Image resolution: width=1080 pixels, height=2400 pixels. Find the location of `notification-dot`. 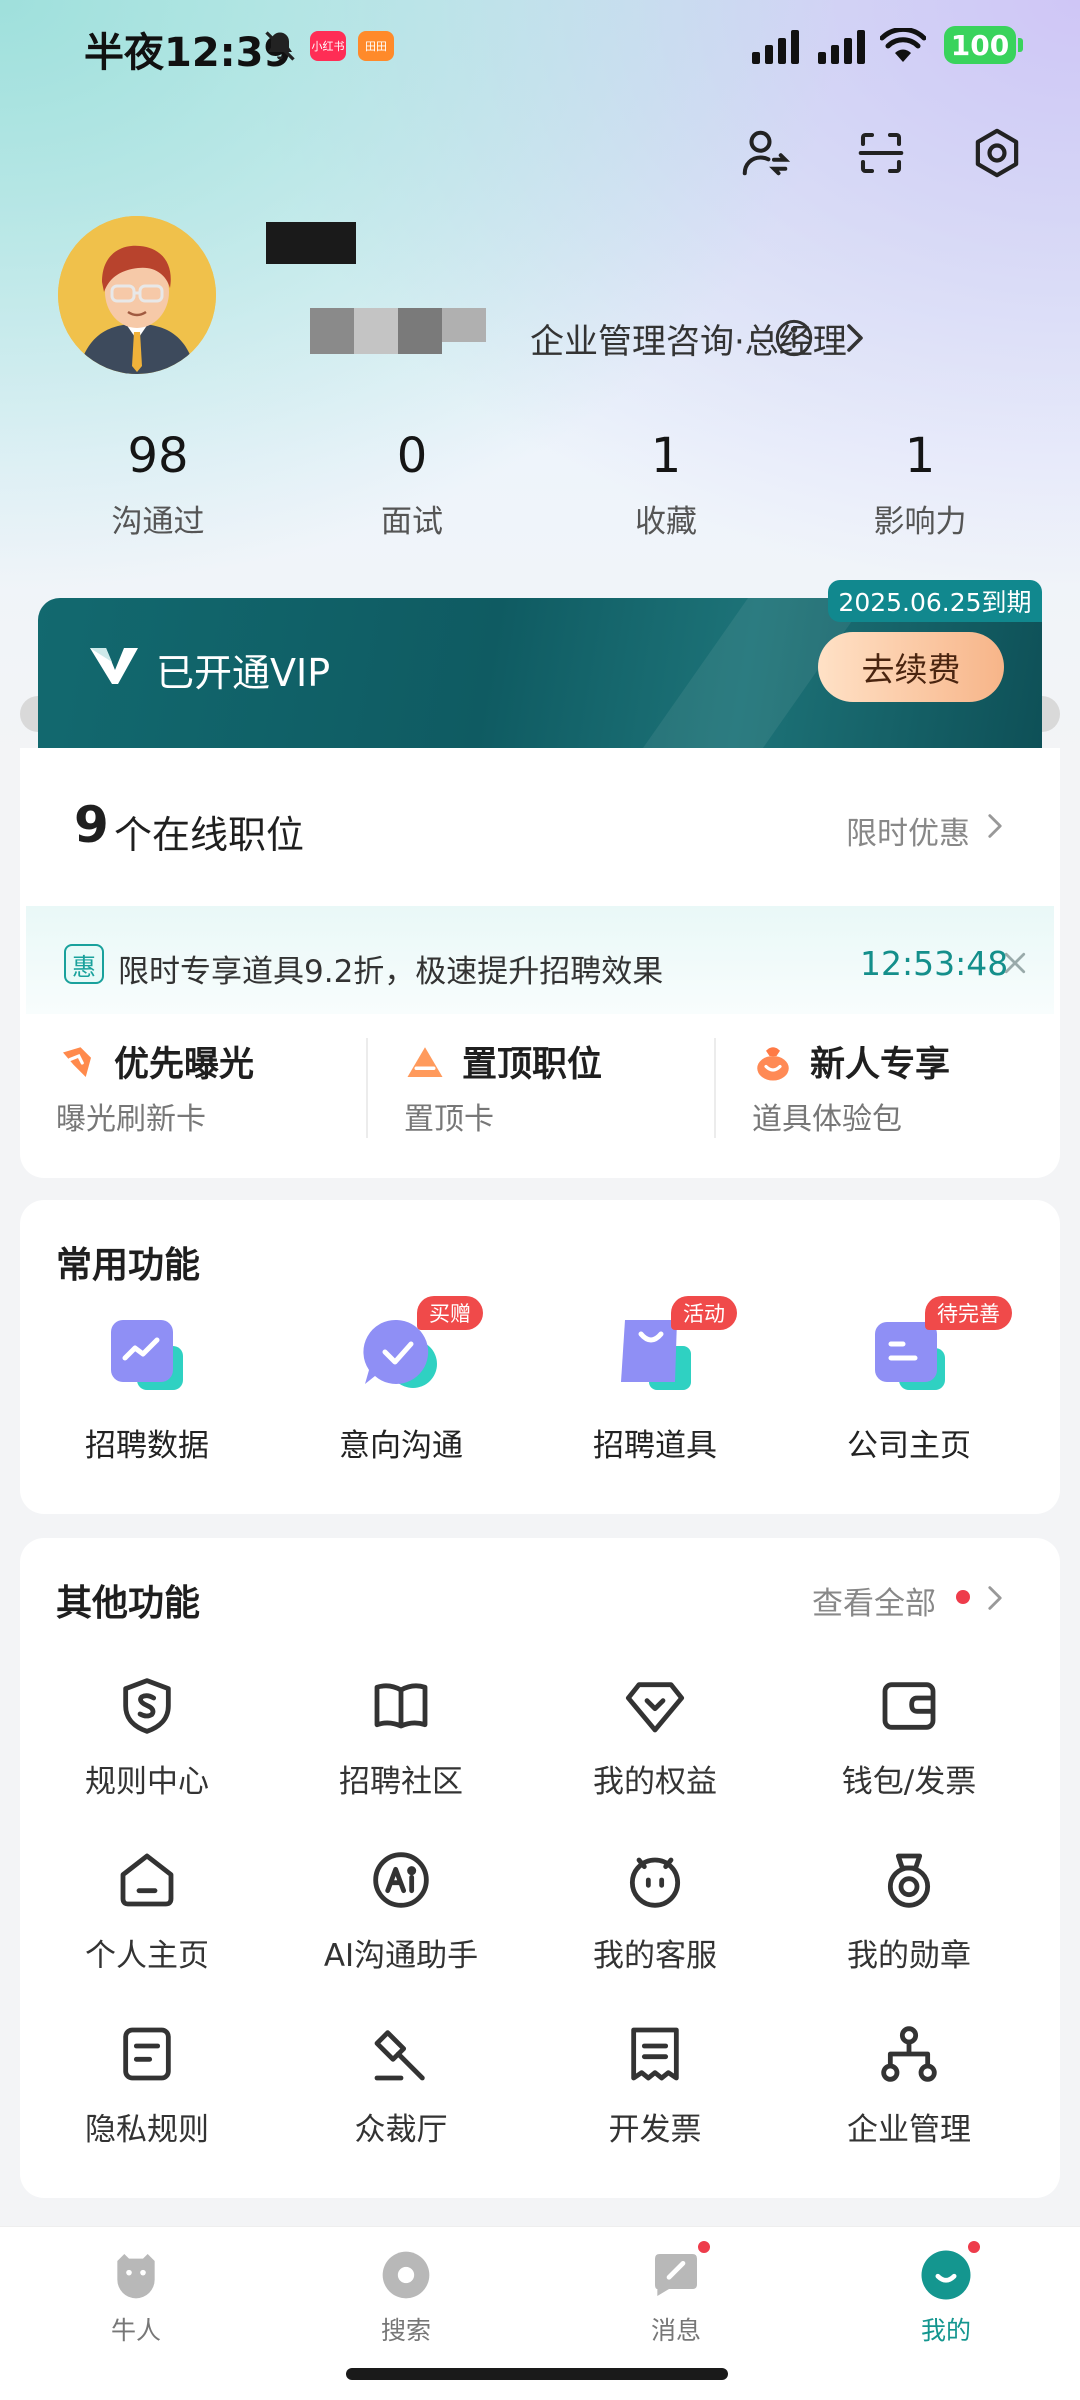

notification-dot is located at coordinates (963, 1597).